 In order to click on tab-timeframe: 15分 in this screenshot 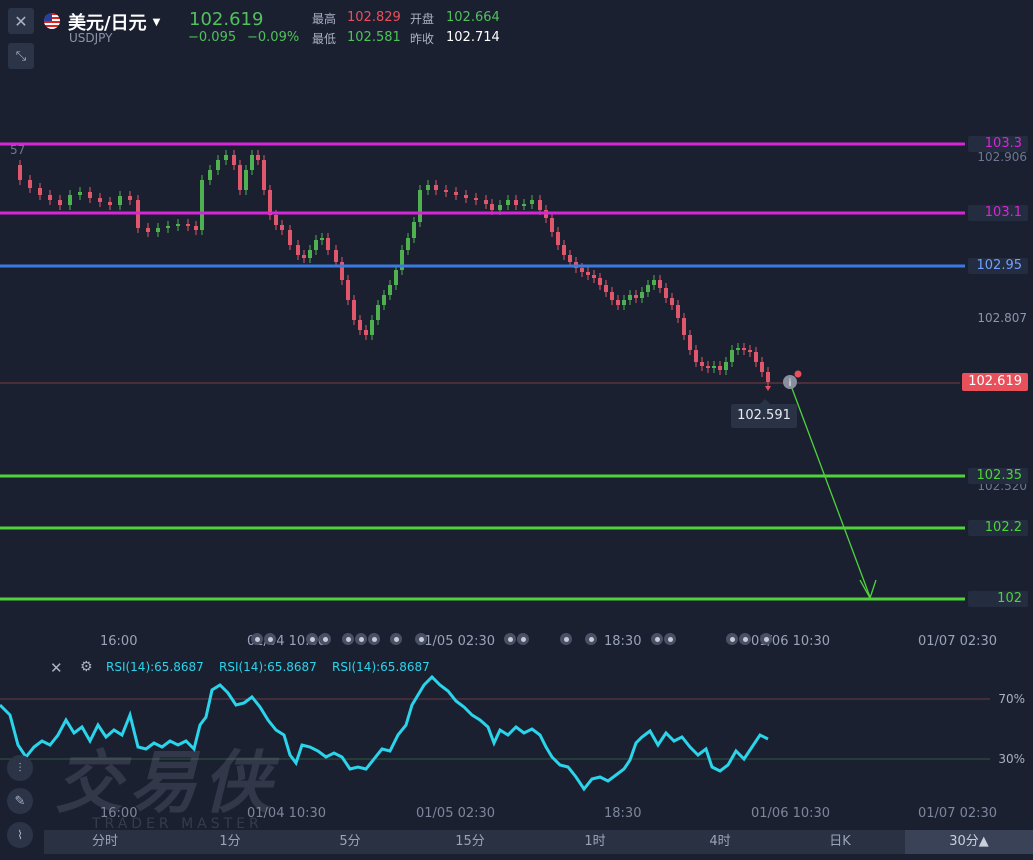, I will do `click(470, 842)`.